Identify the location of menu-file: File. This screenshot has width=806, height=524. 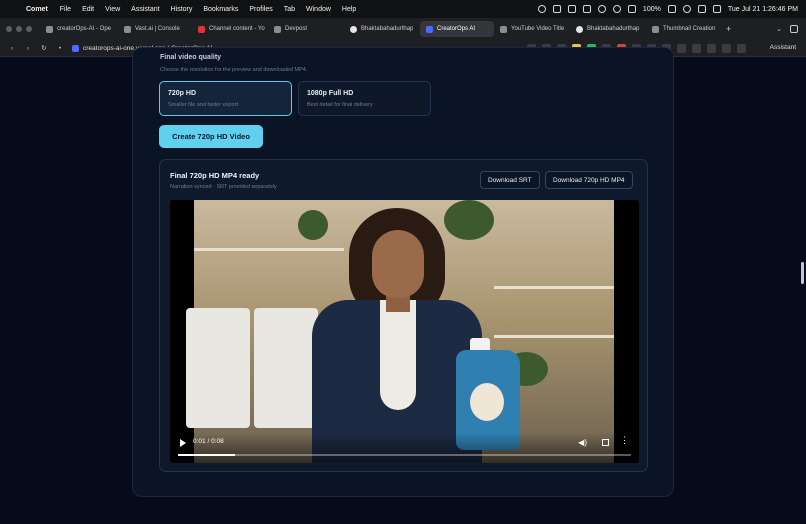
(65, 9).